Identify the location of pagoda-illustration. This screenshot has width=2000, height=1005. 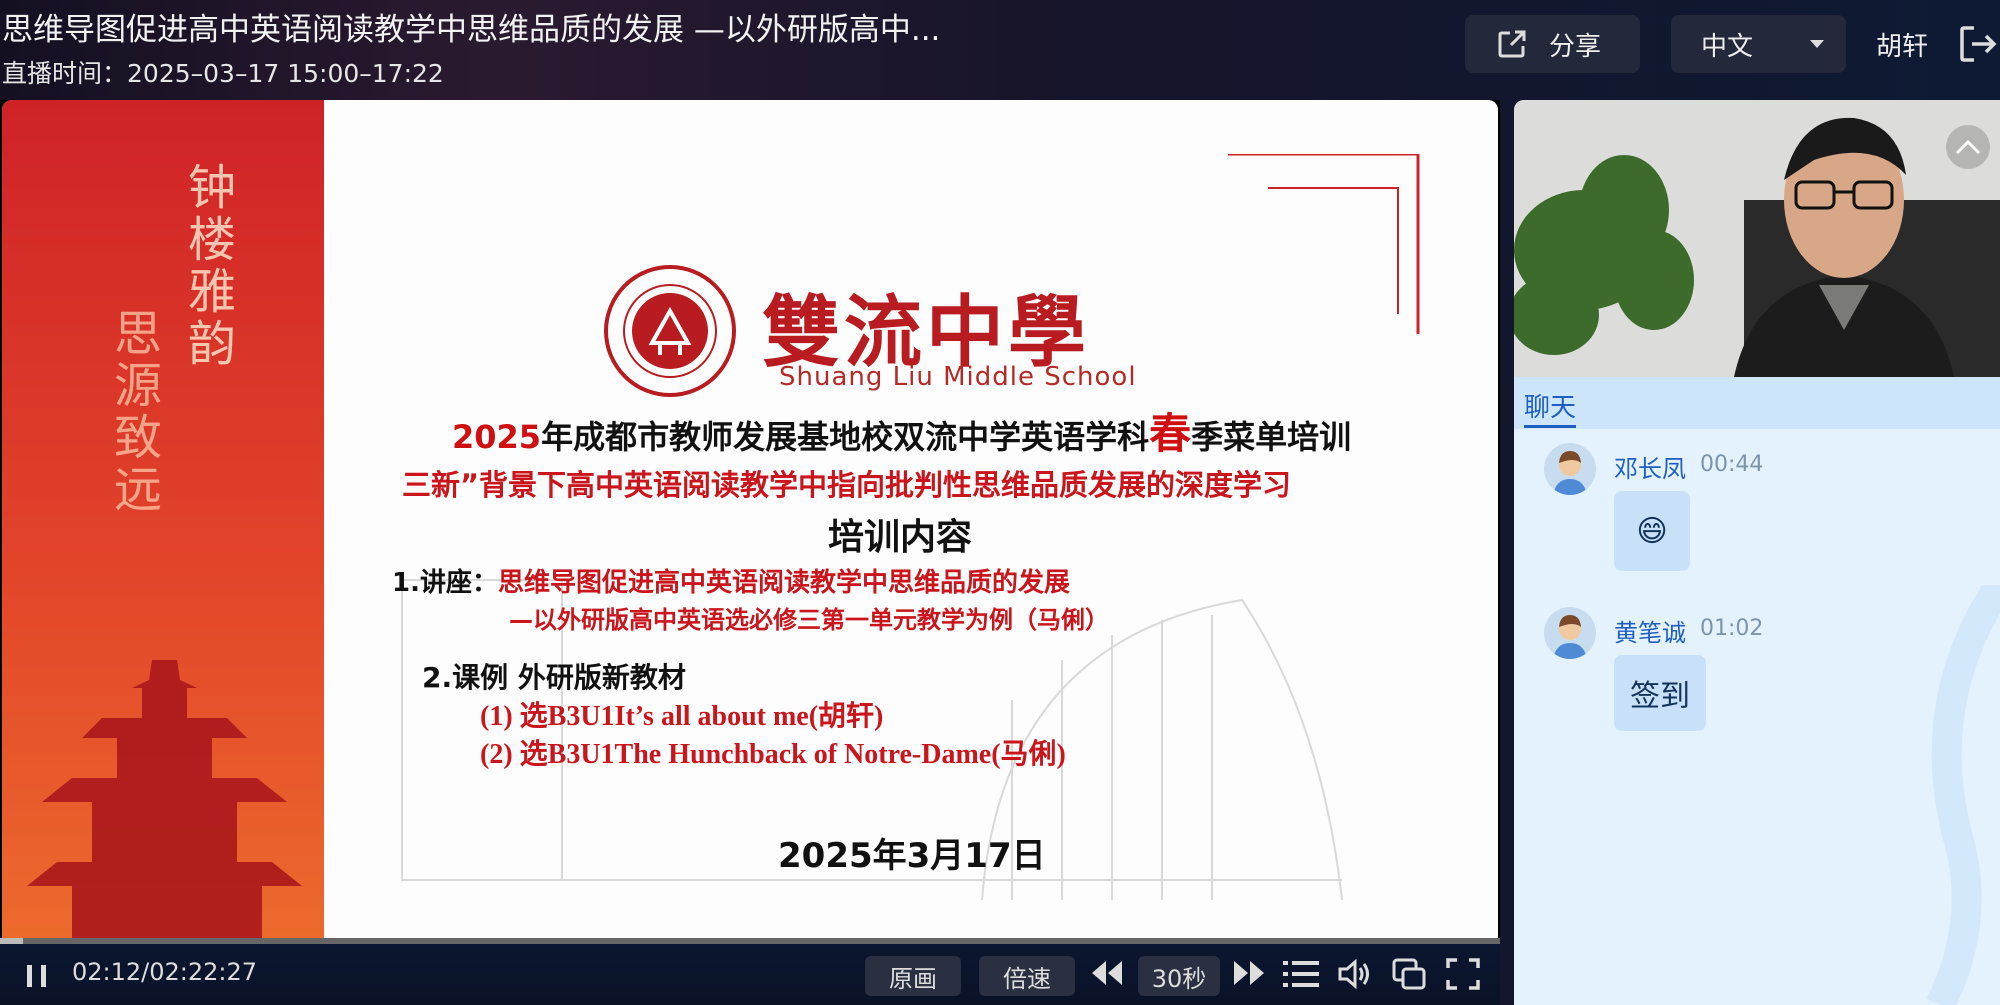
(164, 800).